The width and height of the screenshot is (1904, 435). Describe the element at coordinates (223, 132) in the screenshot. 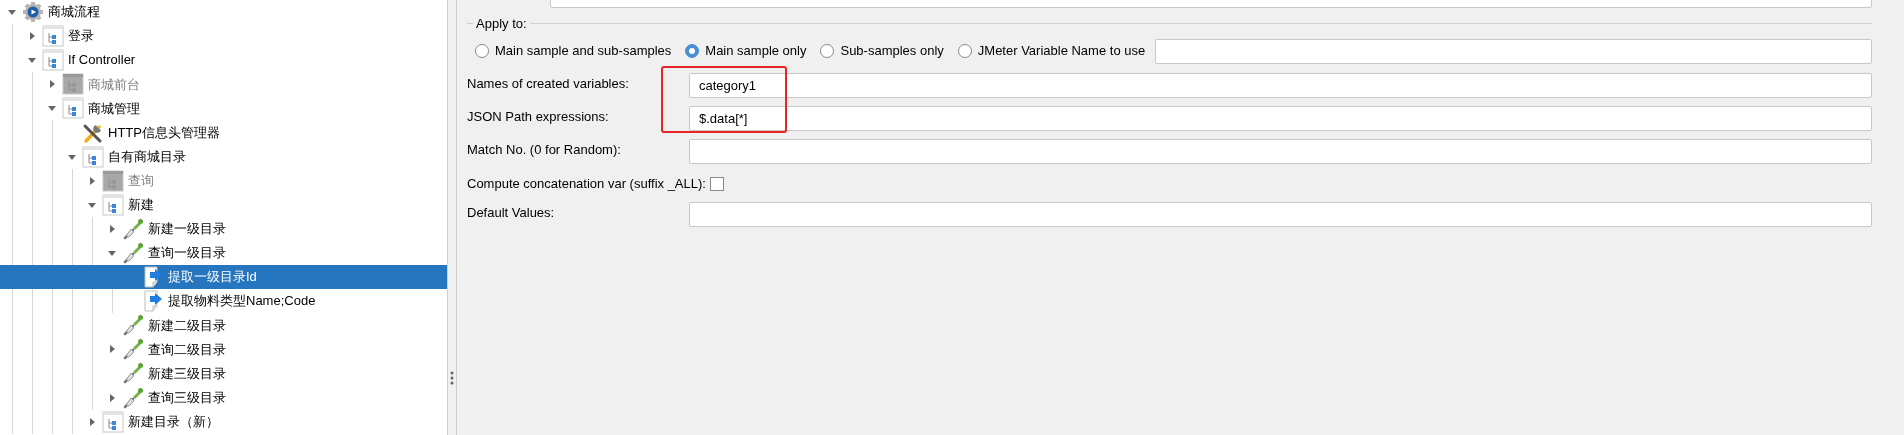

I see `tree-row: HTTP信息头管理器` at that location.